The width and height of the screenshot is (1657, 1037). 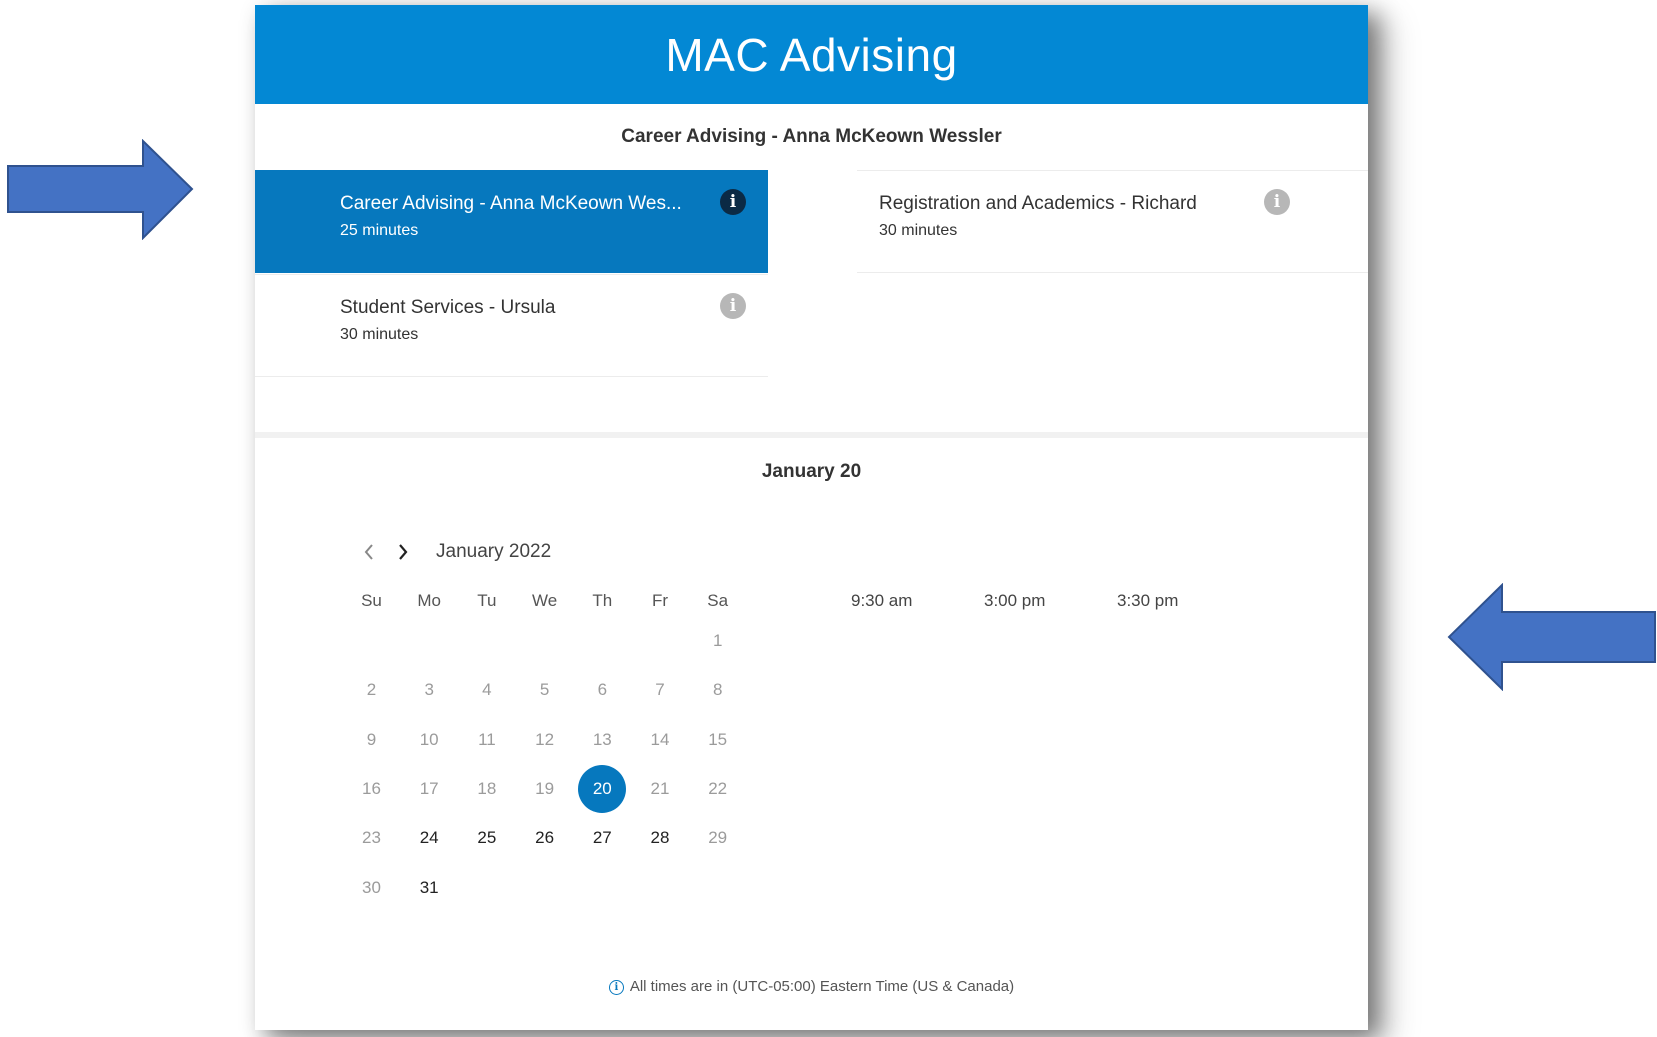 I want to click on weekday-label: Th, so click(x=602, y=600).